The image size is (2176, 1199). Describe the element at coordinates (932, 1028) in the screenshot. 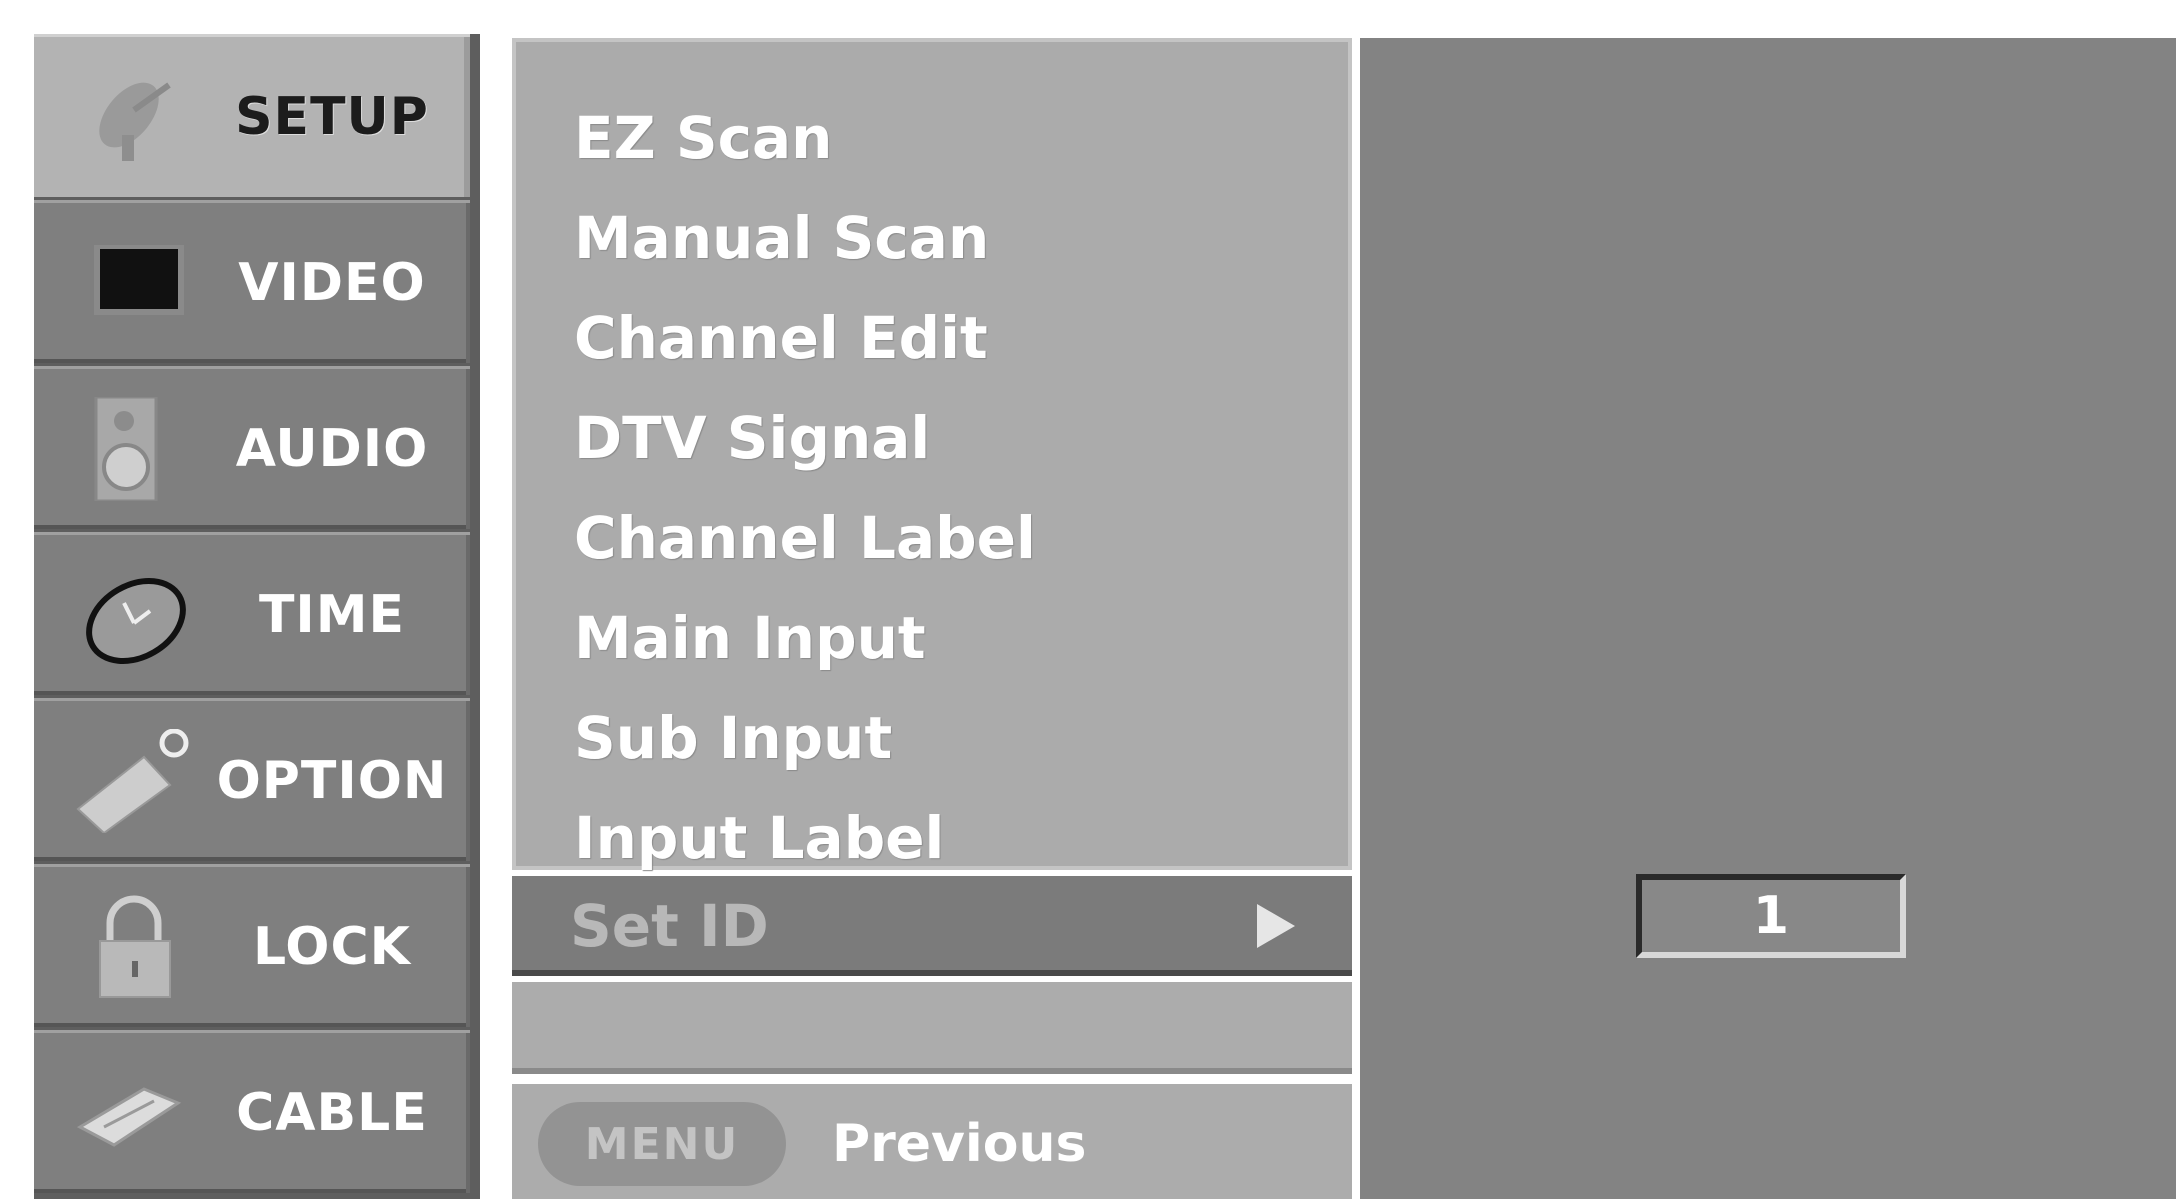

I see `empty-menu-row` at that location.